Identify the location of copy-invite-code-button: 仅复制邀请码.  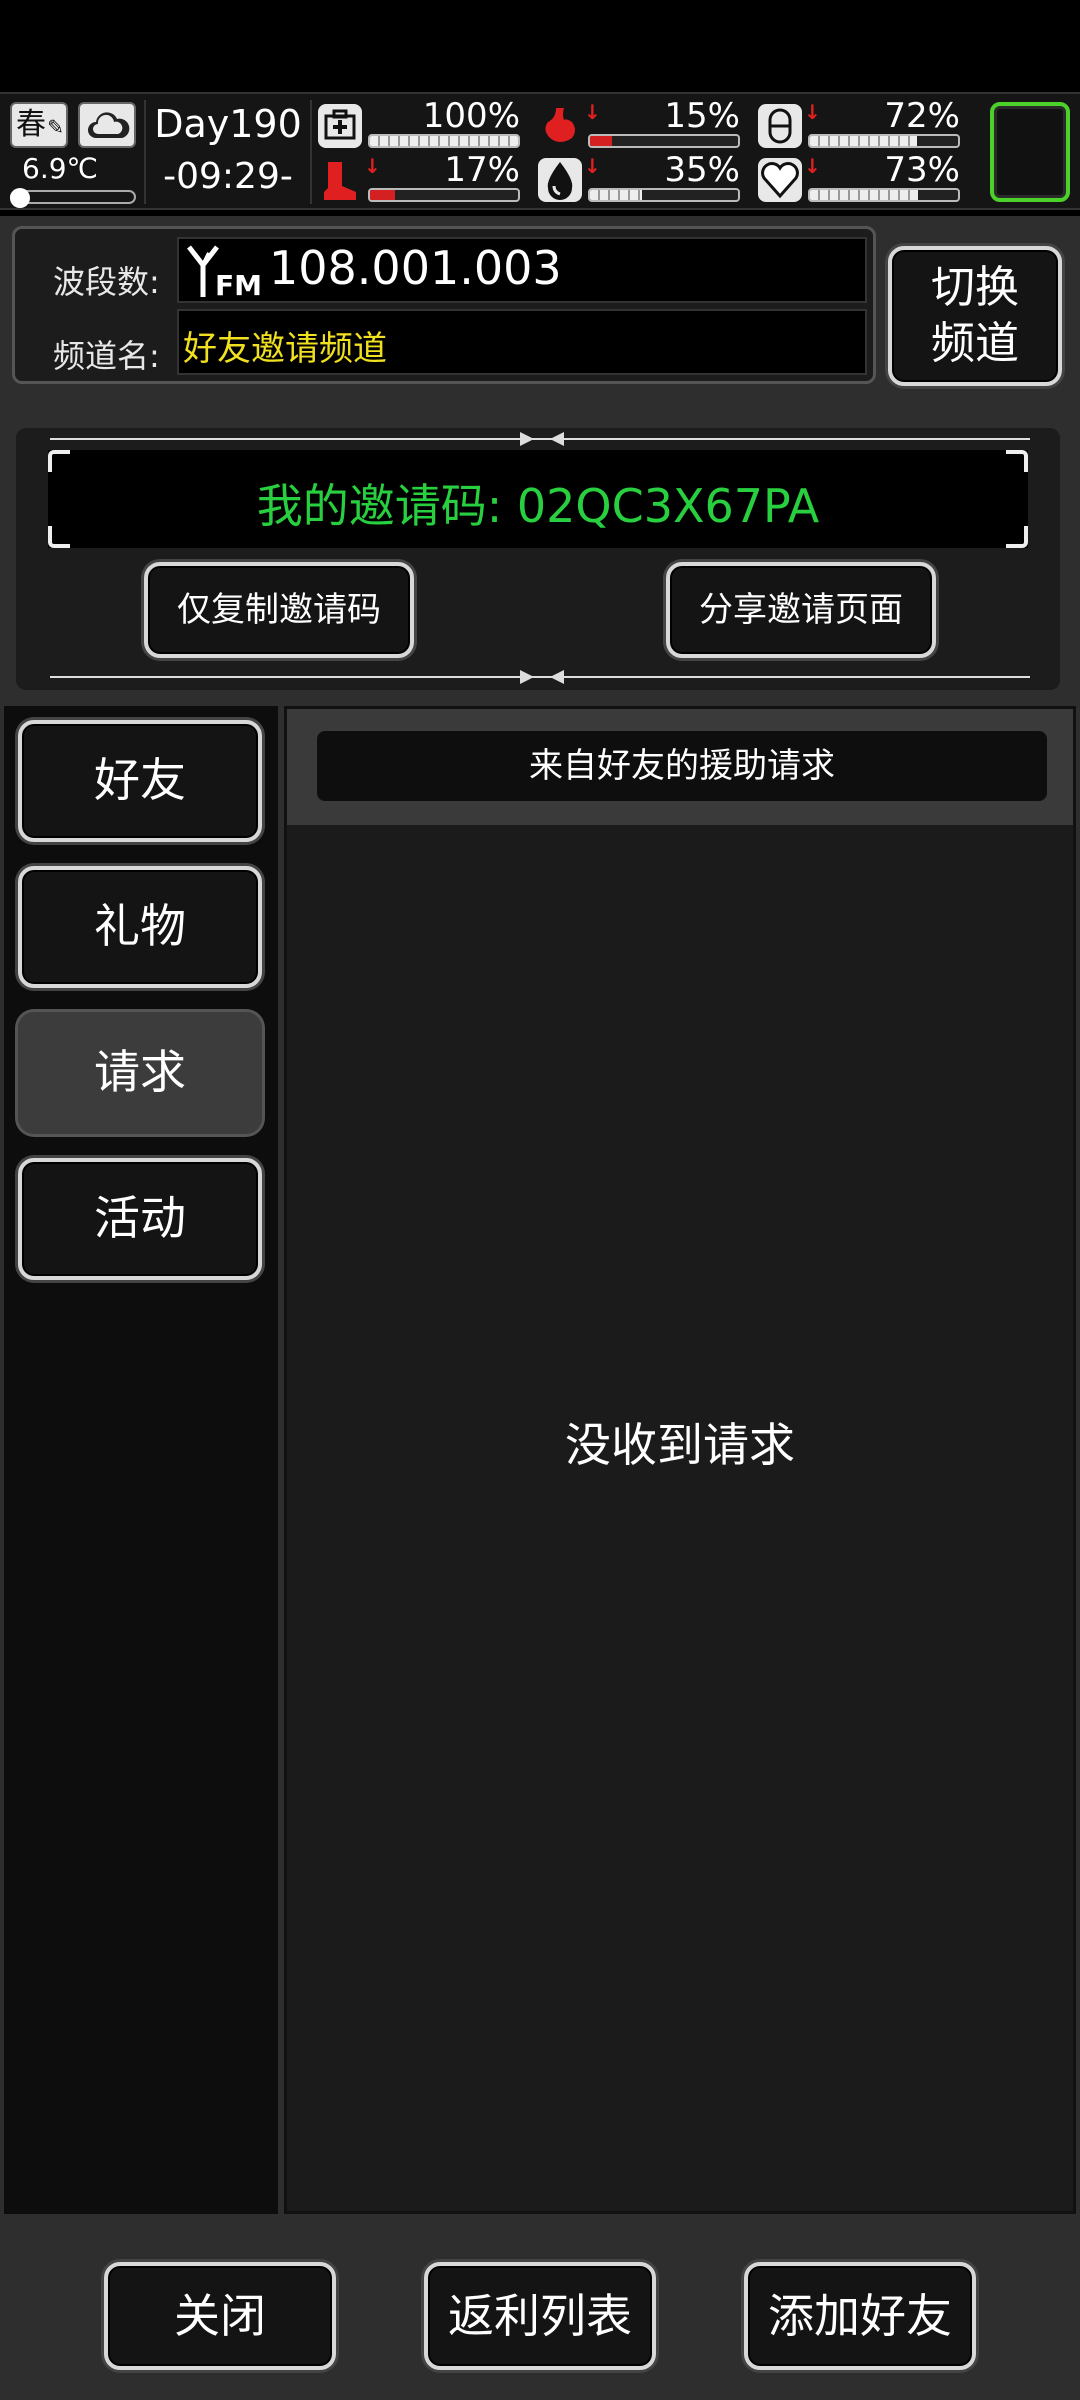
(279, 610).